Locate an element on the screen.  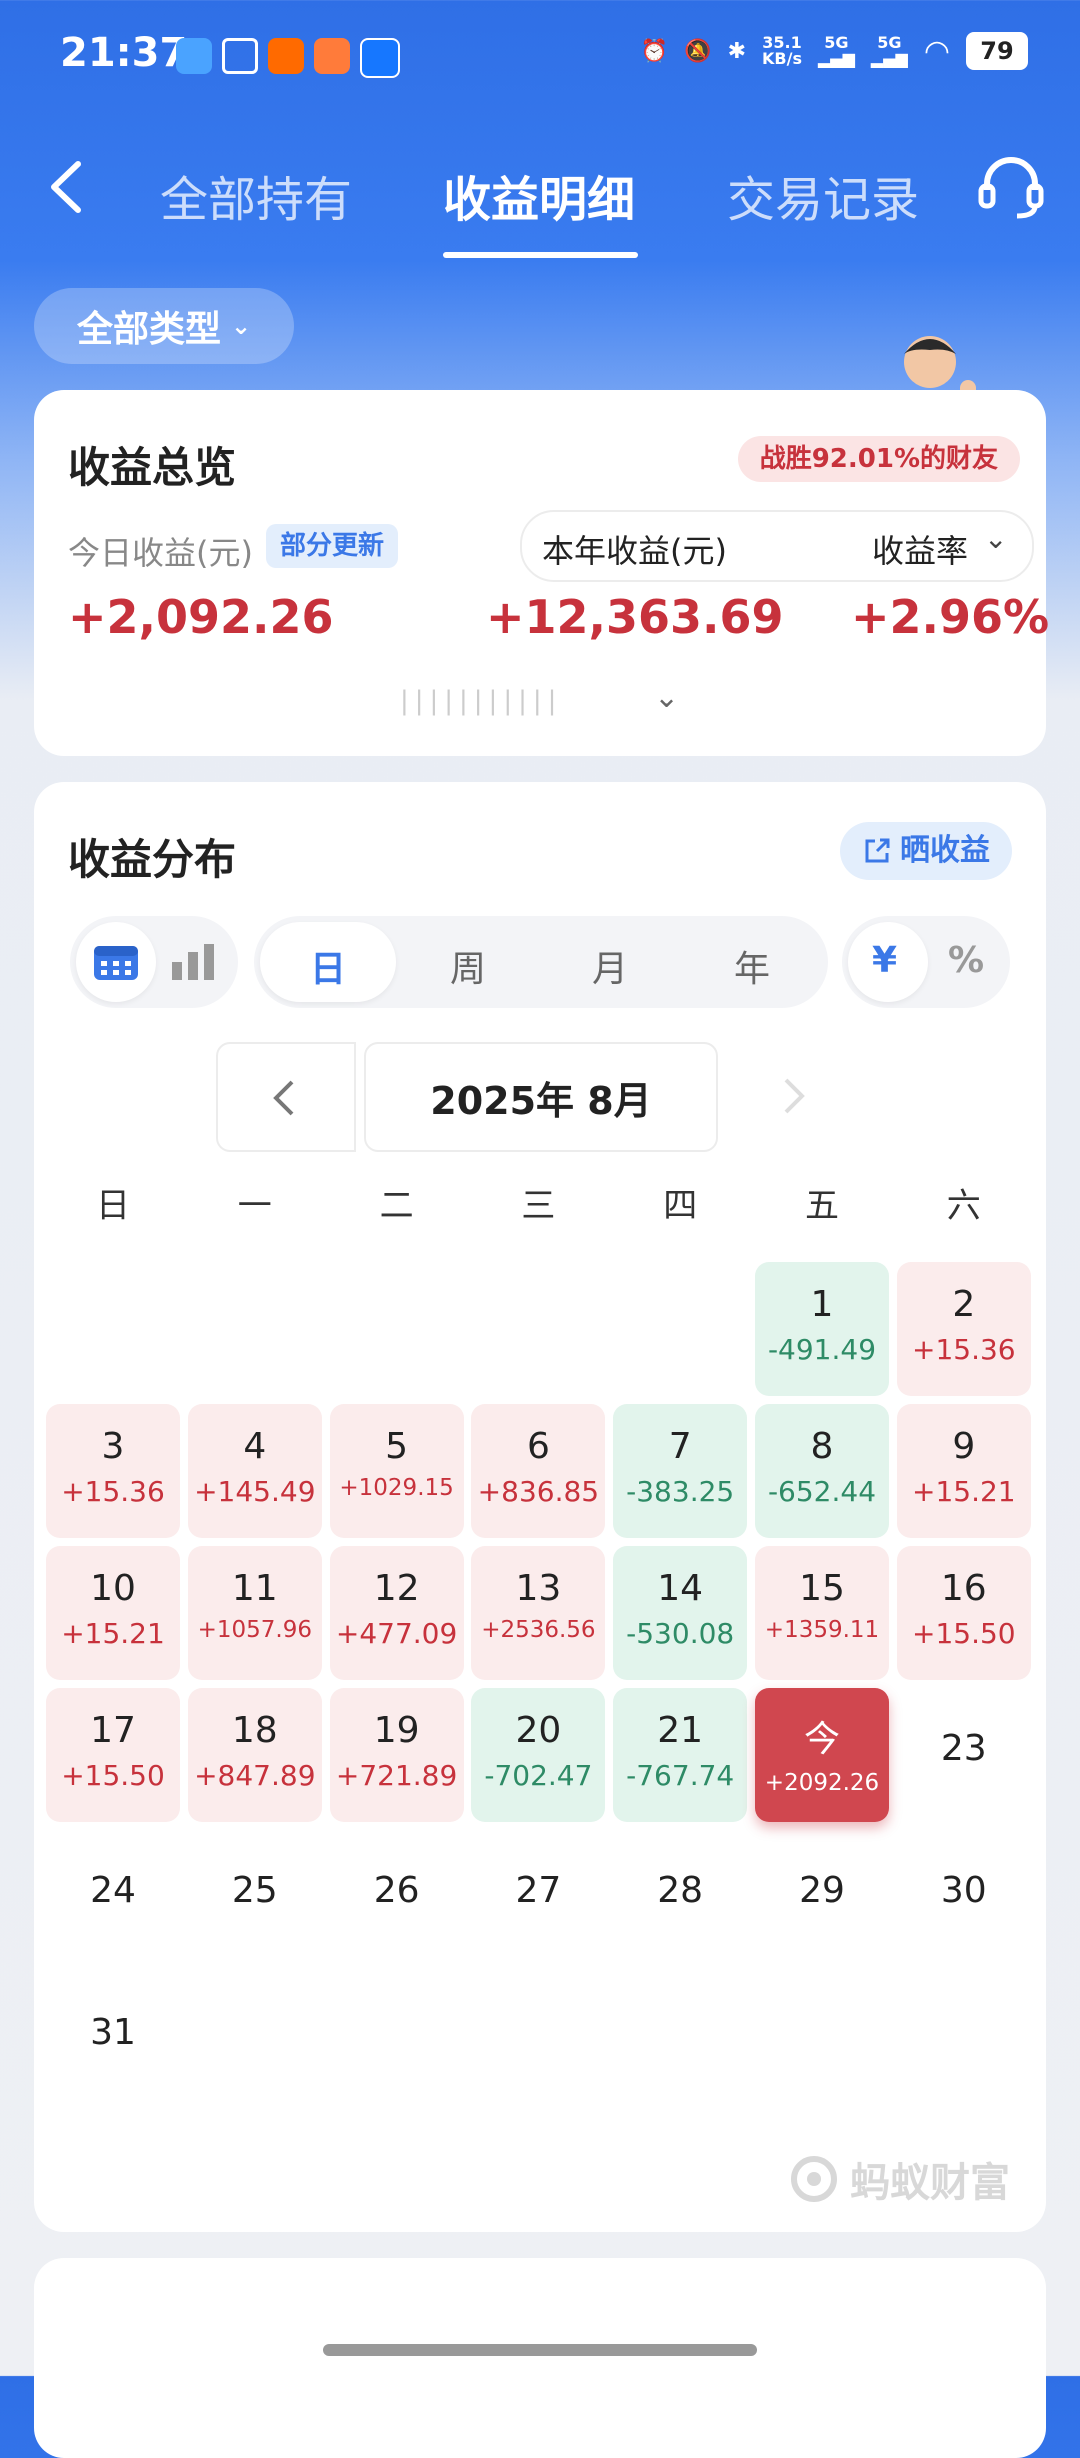
day-income-value: +1057.96 is located at coordinates (254, 1630).